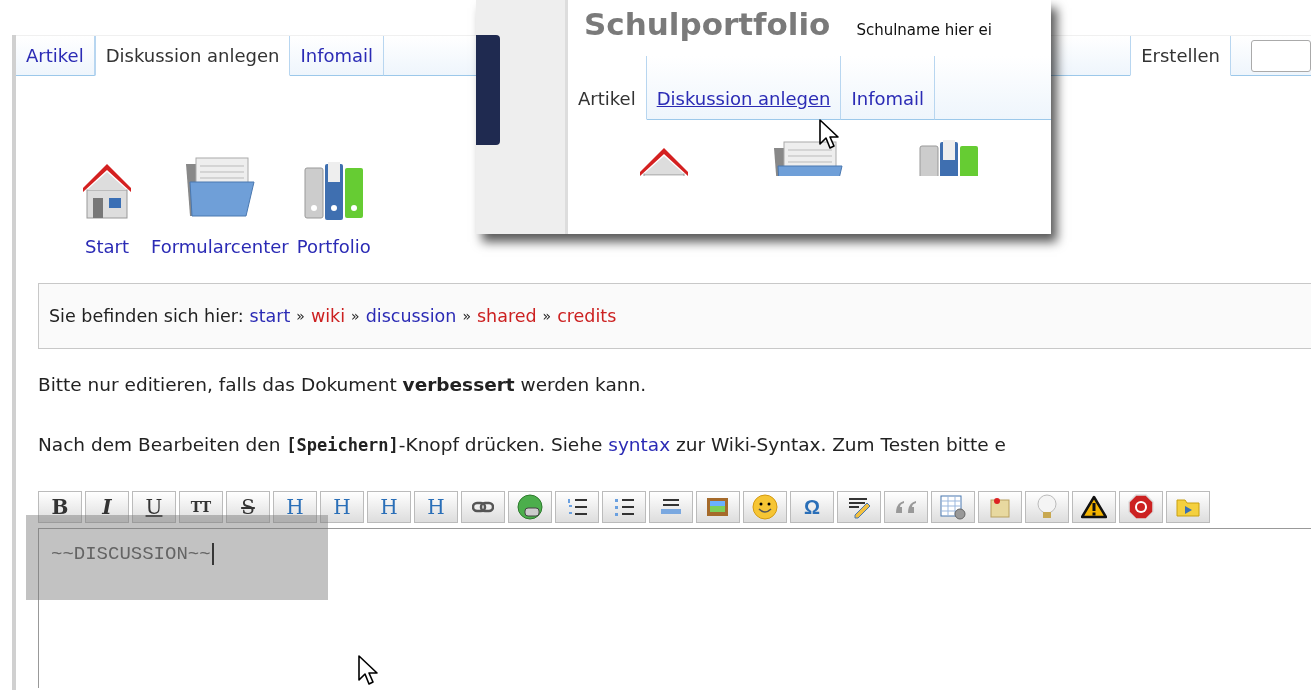  Describe the element at coordinates (328, 316) in the screenshot. I see `breadcrumb-link: wiki` at that location.